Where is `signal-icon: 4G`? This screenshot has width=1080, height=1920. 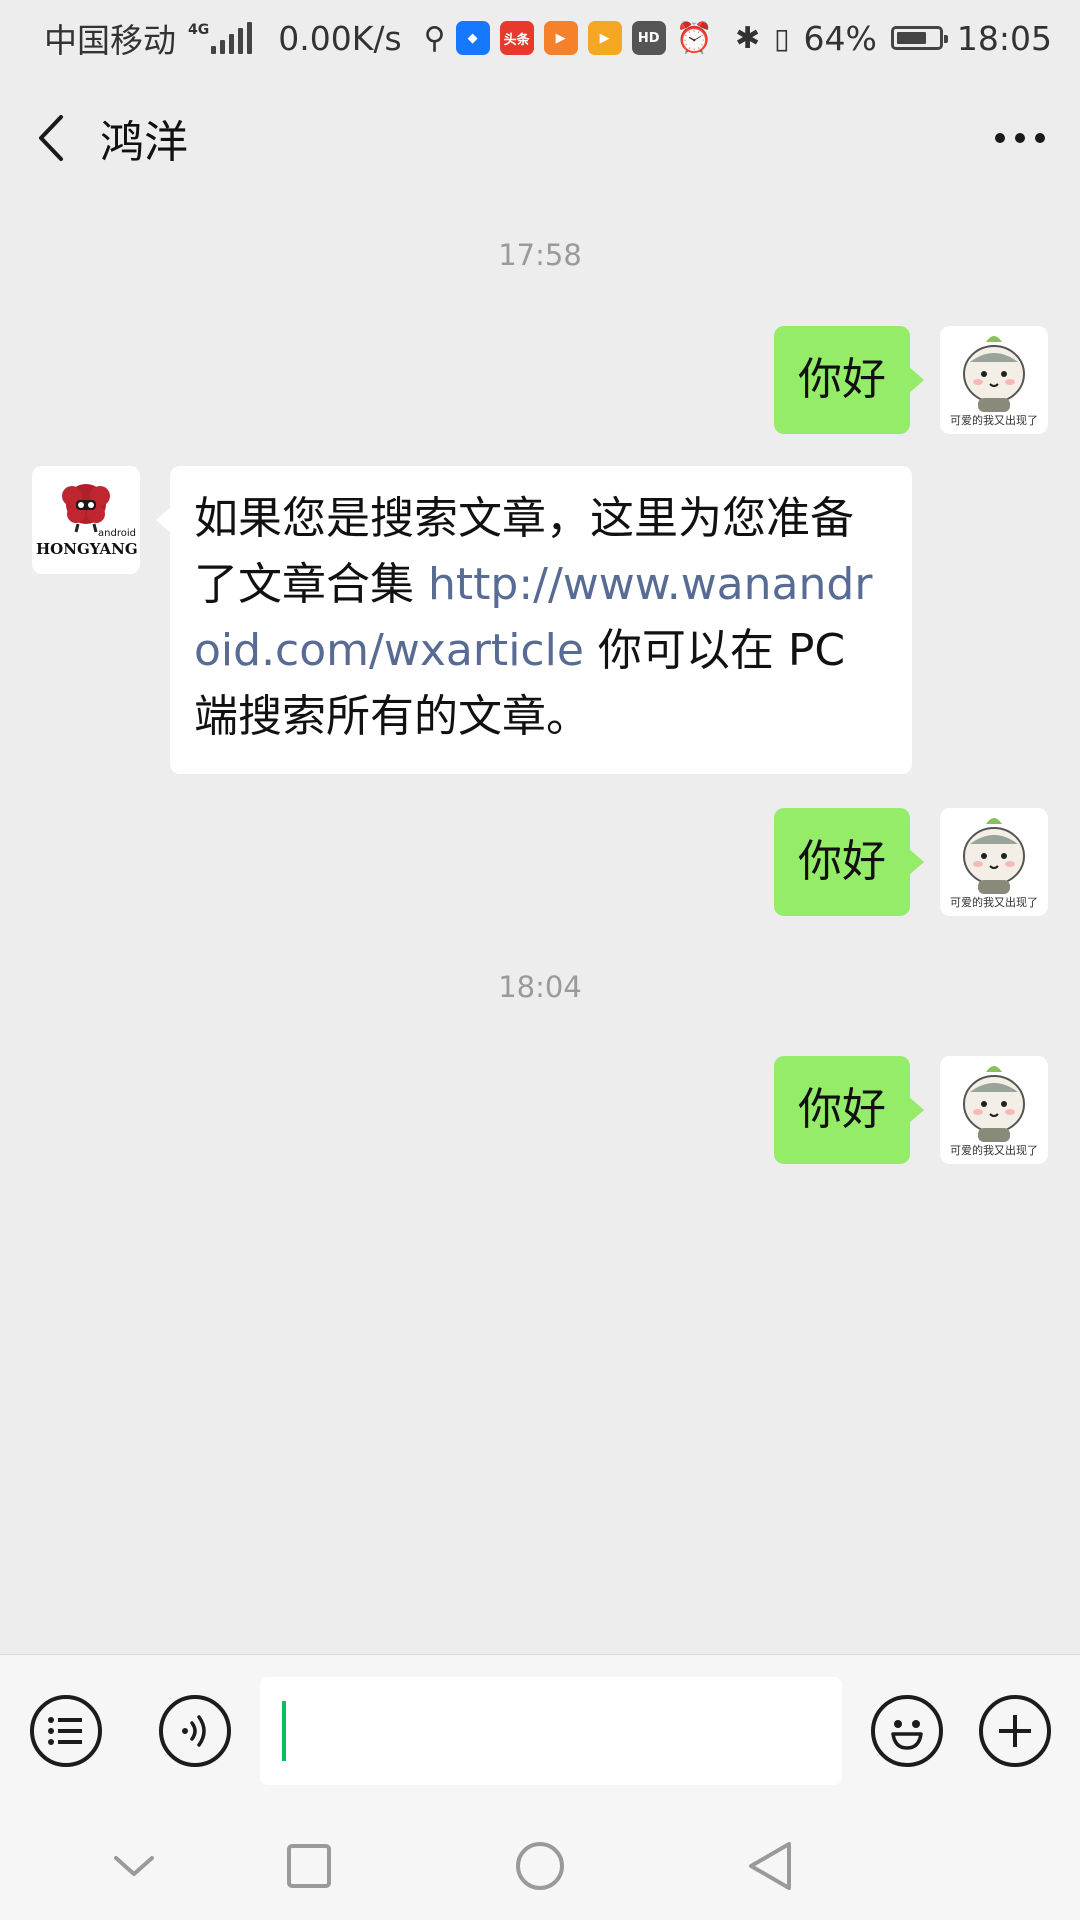
signal-icon: 4G is located at coordinates (220, 38).